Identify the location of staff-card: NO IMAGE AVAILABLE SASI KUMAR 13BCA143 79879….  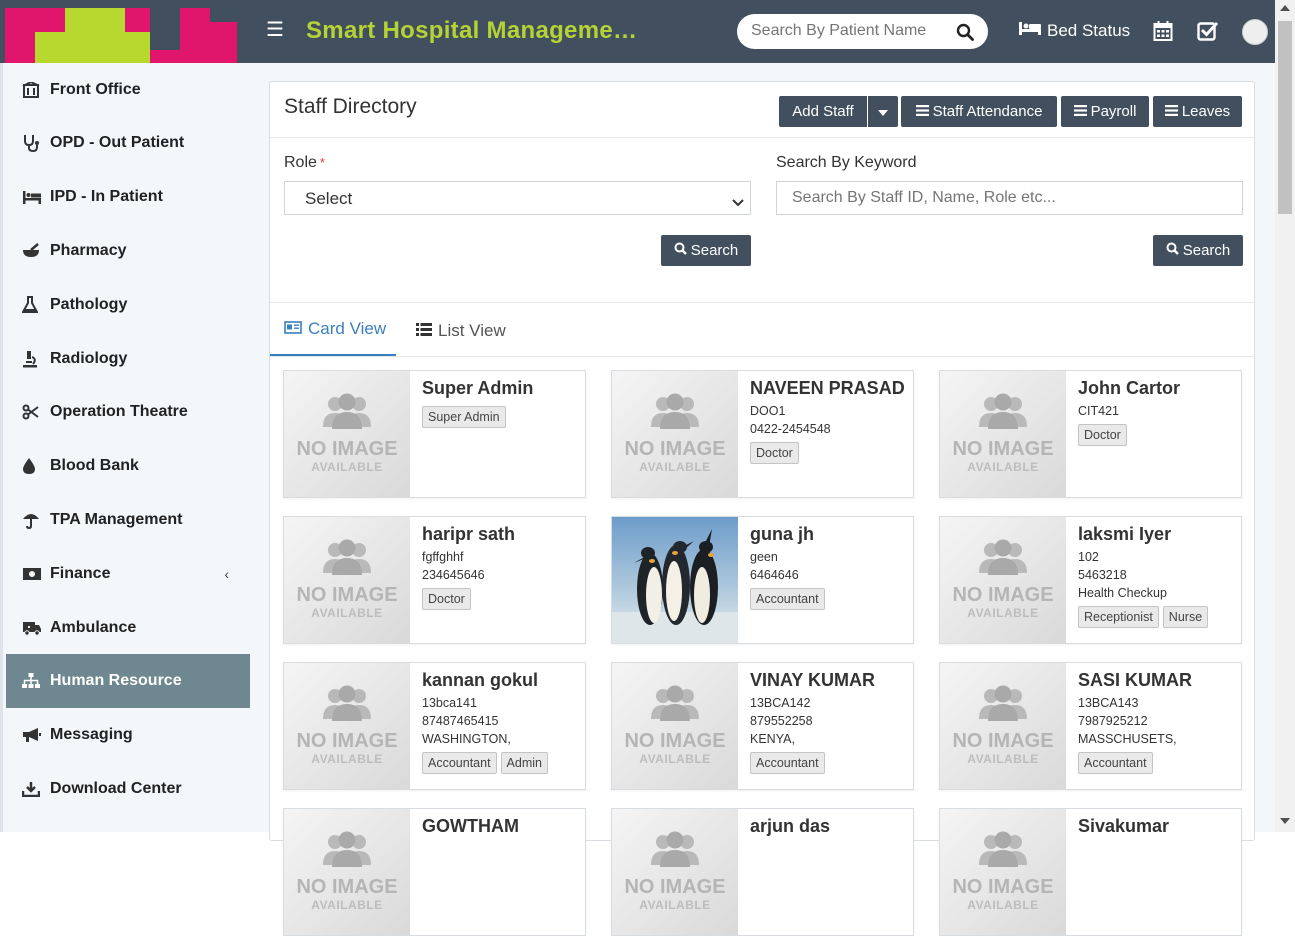
(1090, 726).